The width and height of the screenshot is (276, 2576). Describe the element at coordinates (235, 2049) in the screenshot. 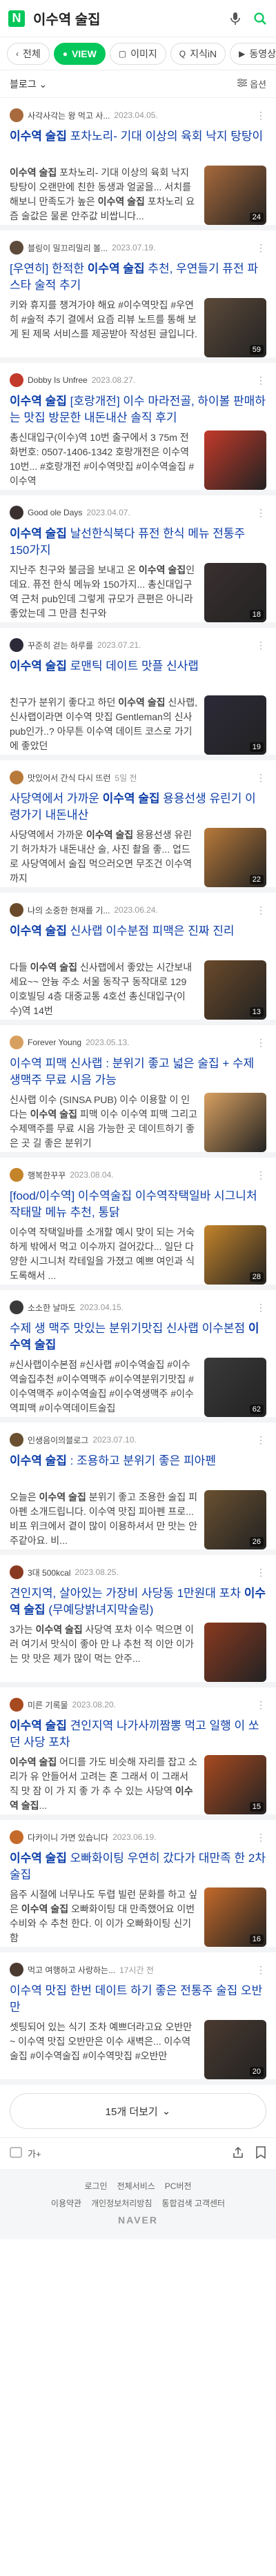

I see `result-thumbnail: 20` at that location.